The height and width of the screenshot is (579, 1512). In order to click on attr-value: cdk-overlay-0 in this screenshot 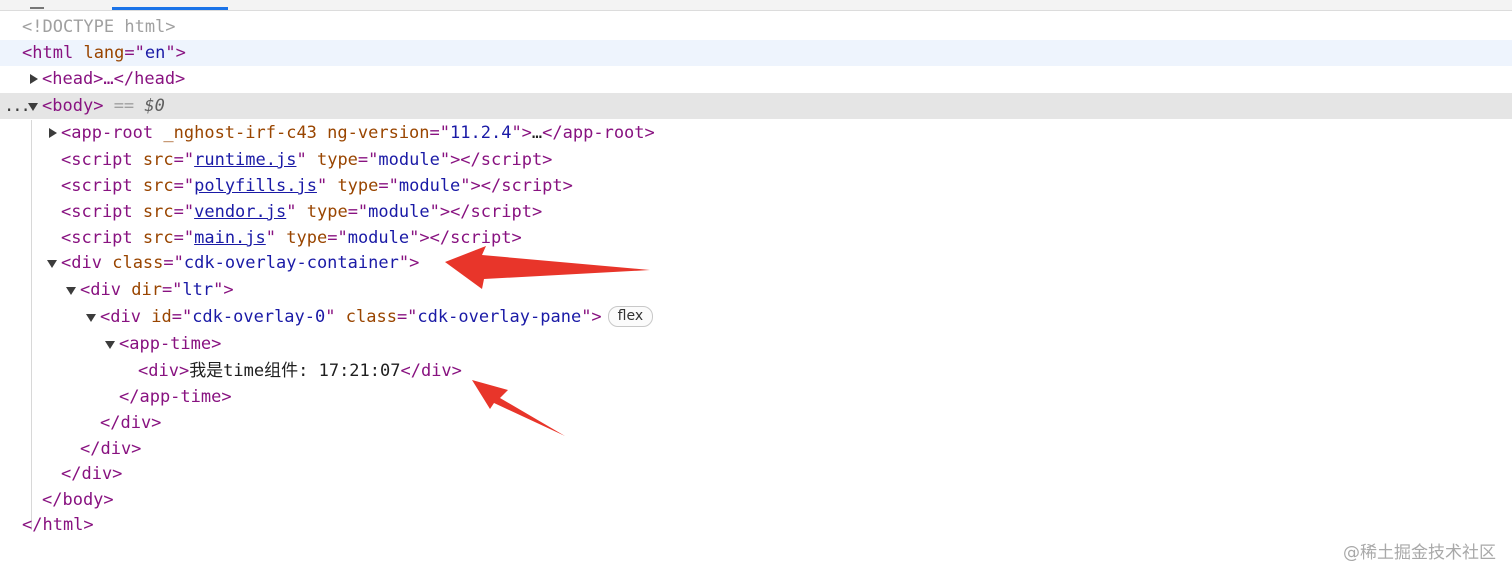, I will do `click(259, 317)`.